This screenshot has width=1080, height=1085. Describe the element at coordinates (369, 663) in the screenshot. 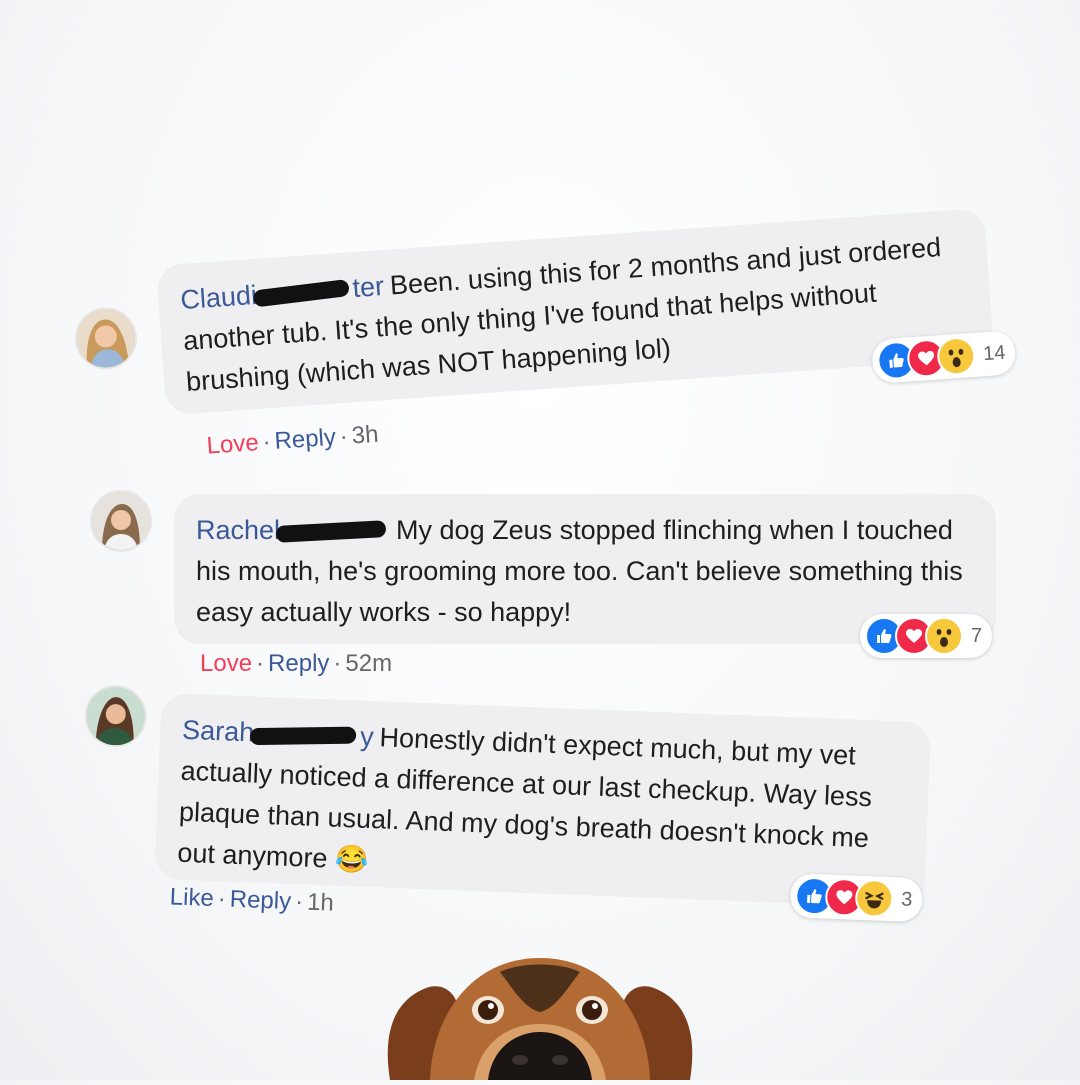

I see `comment-time: 52m` at that location.